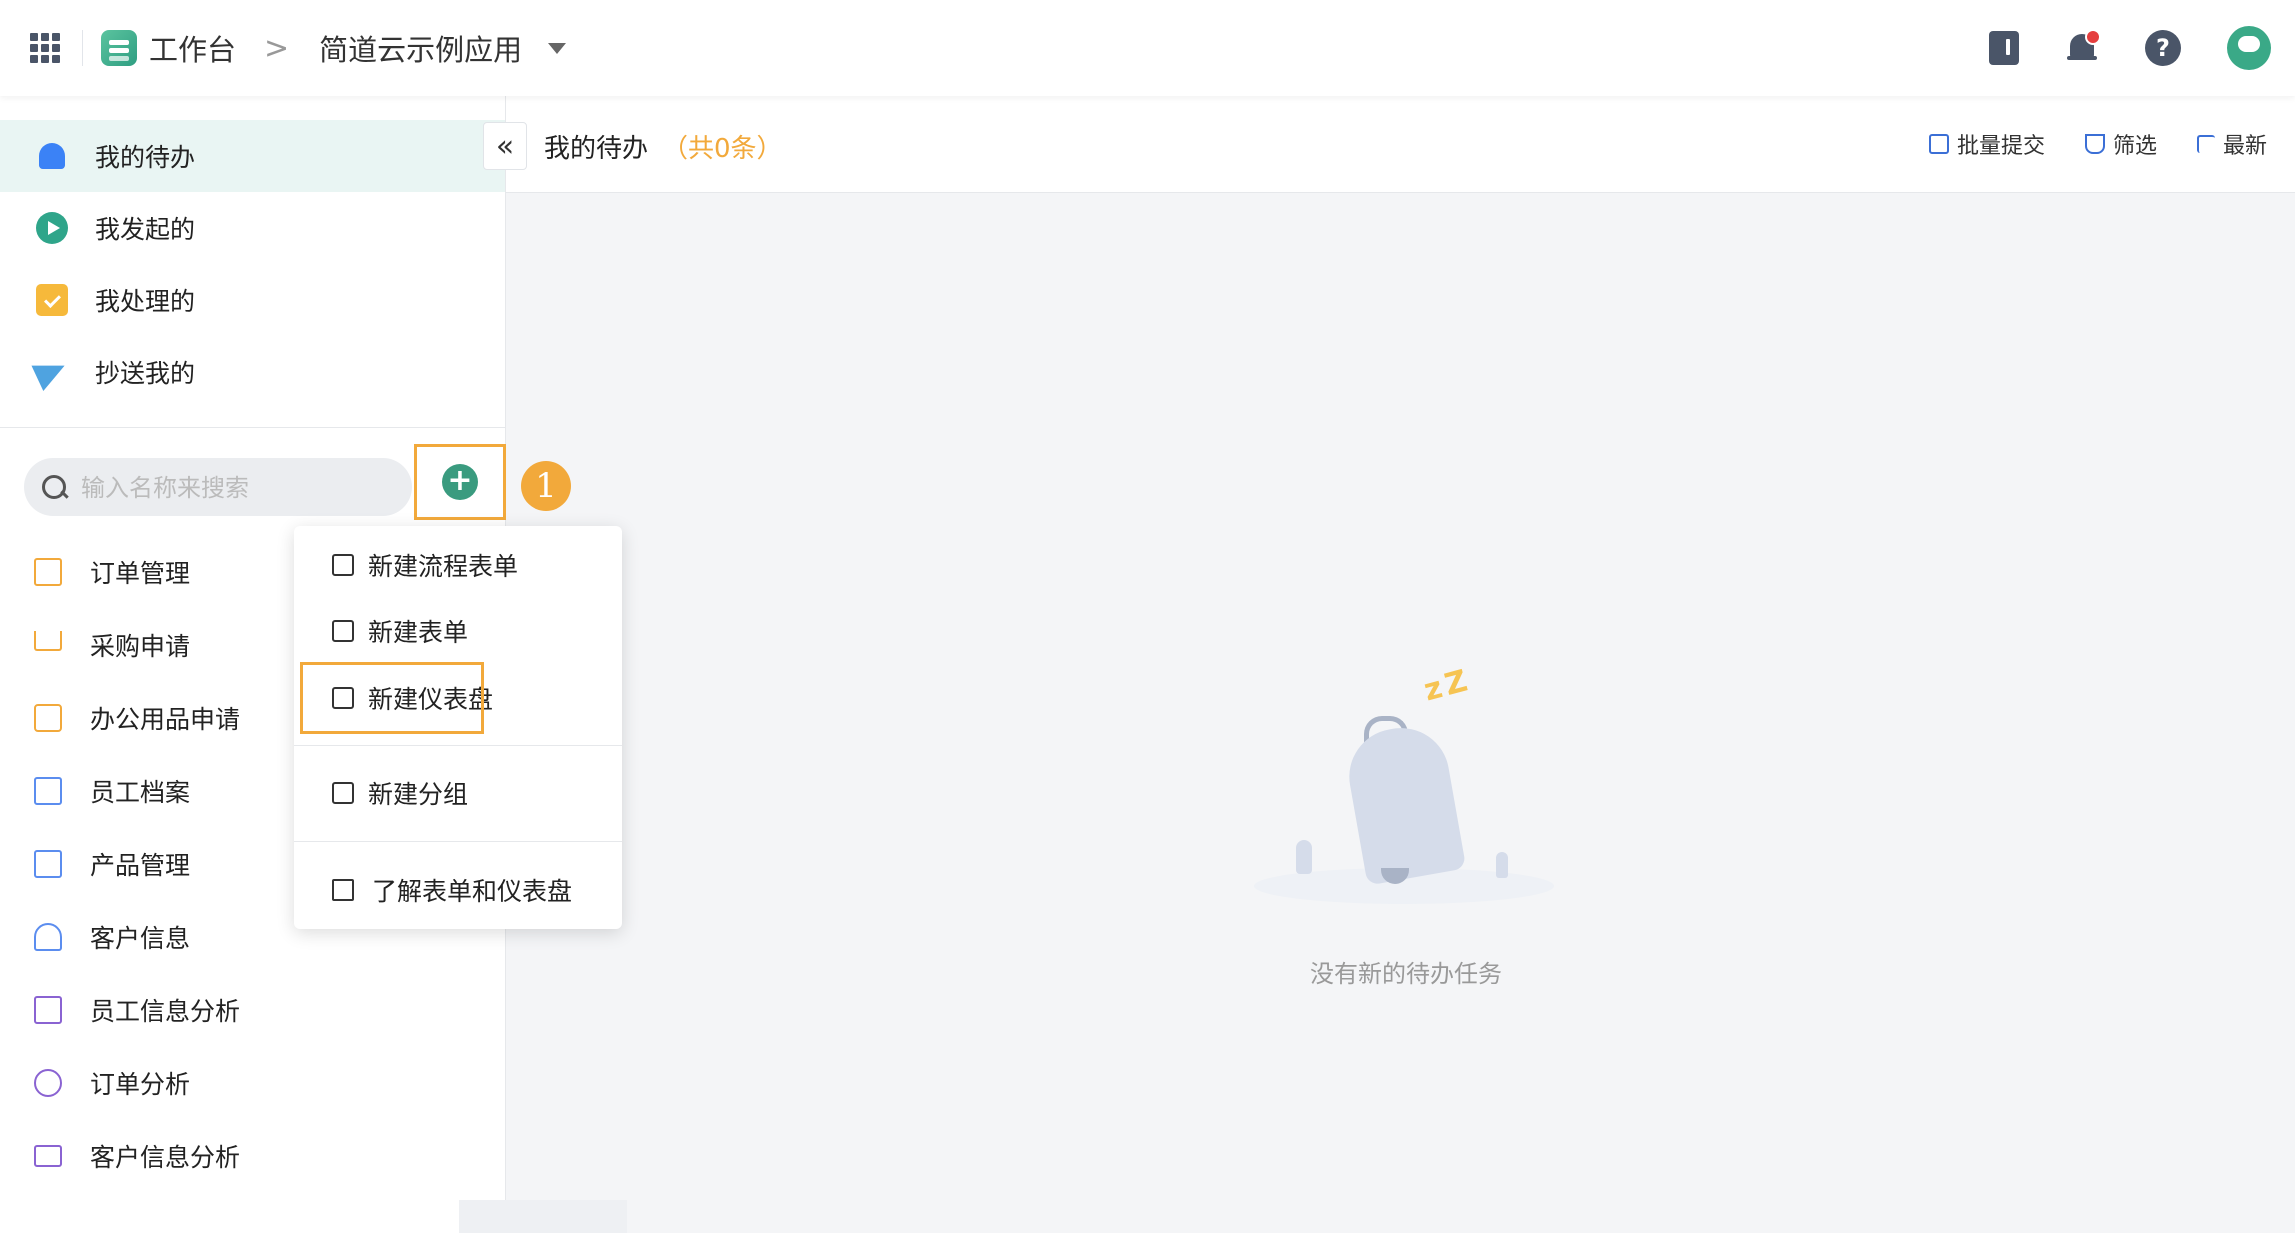  Describe the element at coordinates (48, 718) in the screenshot. I see `box-icon` at that location.